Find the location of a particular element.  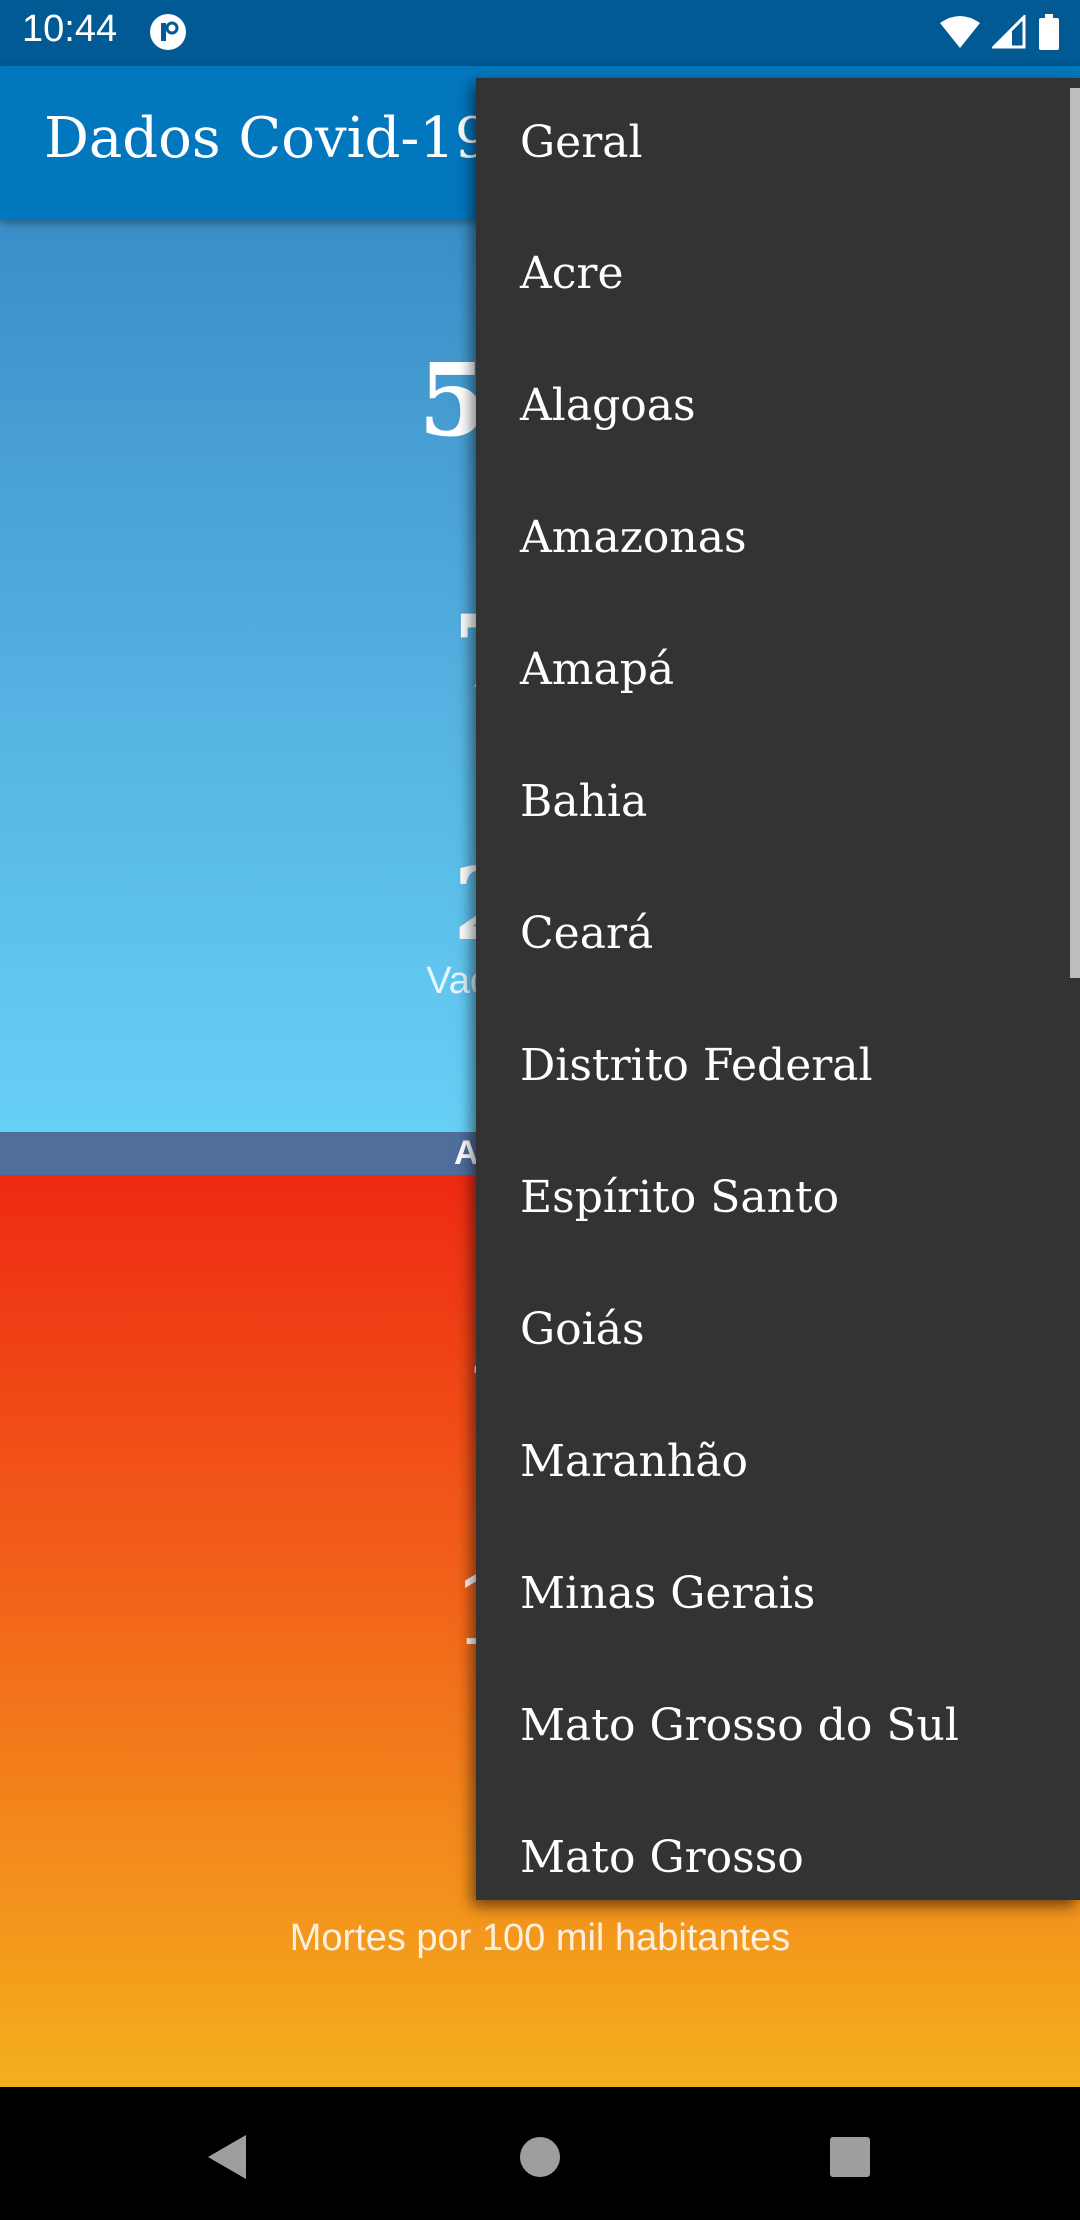

stat-label: Mortes por 100 mil habitantes is located at coordinates (540, 1938).